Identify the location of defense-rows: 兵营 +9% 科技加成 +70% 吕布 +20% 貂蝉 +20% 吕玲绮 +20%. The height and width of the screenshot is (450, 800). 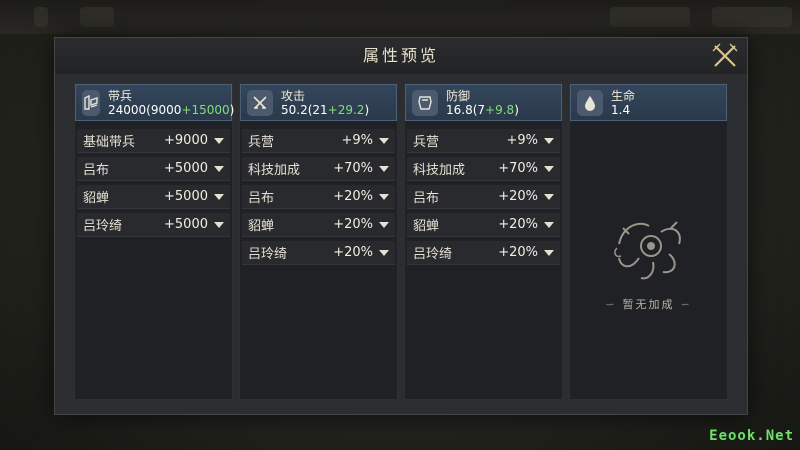
(483, 193).